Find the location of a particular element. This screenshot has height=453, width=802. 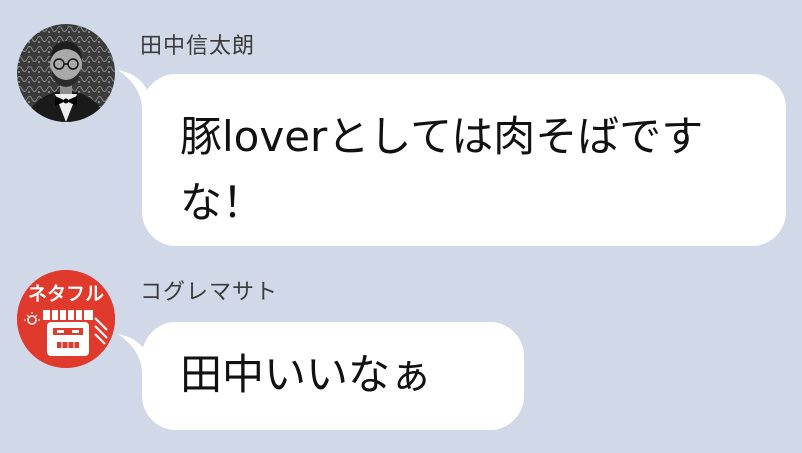

avatar-logo-text: ネタフル is located at coordinates (66, 294).